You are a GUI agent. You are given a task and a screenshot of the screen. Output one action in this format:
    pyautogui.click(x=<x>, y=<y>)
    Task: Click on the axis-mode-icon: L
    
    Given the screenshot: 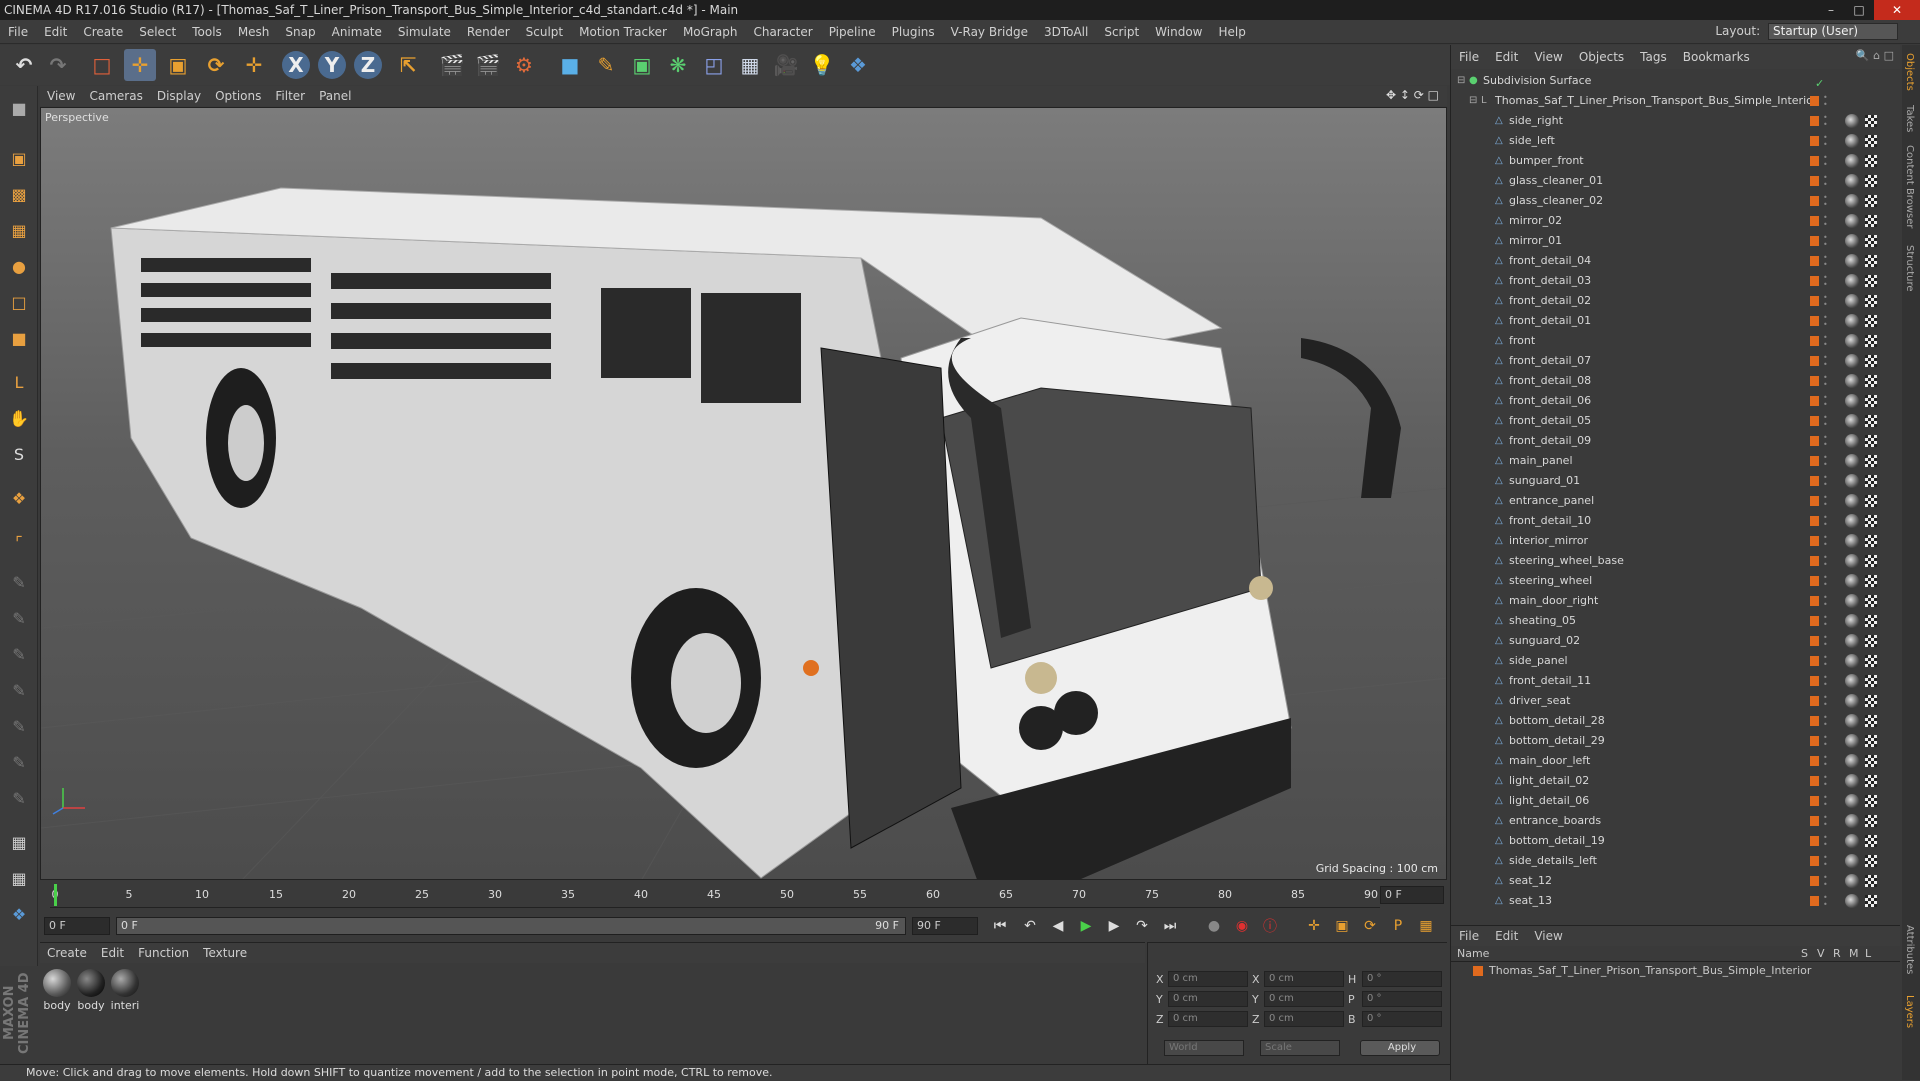 What is the action you would take?
    pyautogui.click(x=19, y=382)
    